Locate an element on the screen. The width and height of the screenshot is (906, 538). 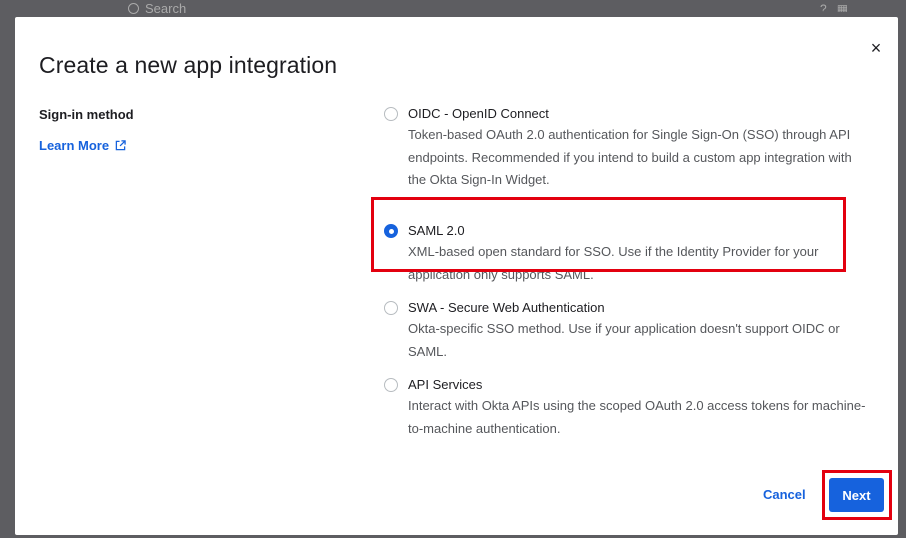
radio-api-services is located at coordinates (391, 385).